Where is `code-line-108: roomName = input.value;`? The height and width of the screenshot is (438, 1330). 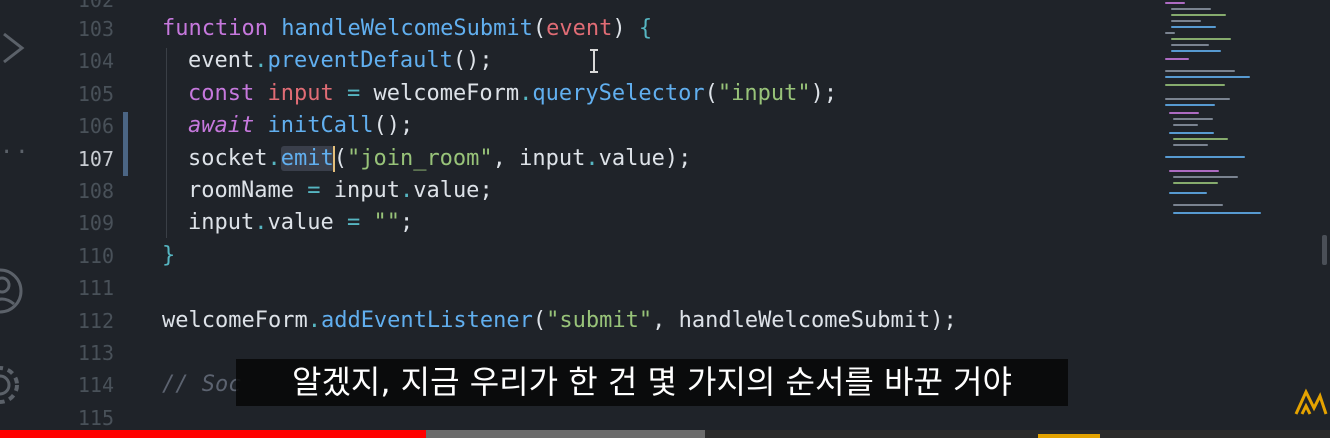
code-line-108: roomName = input.value; is located at coordinates (340, 190).